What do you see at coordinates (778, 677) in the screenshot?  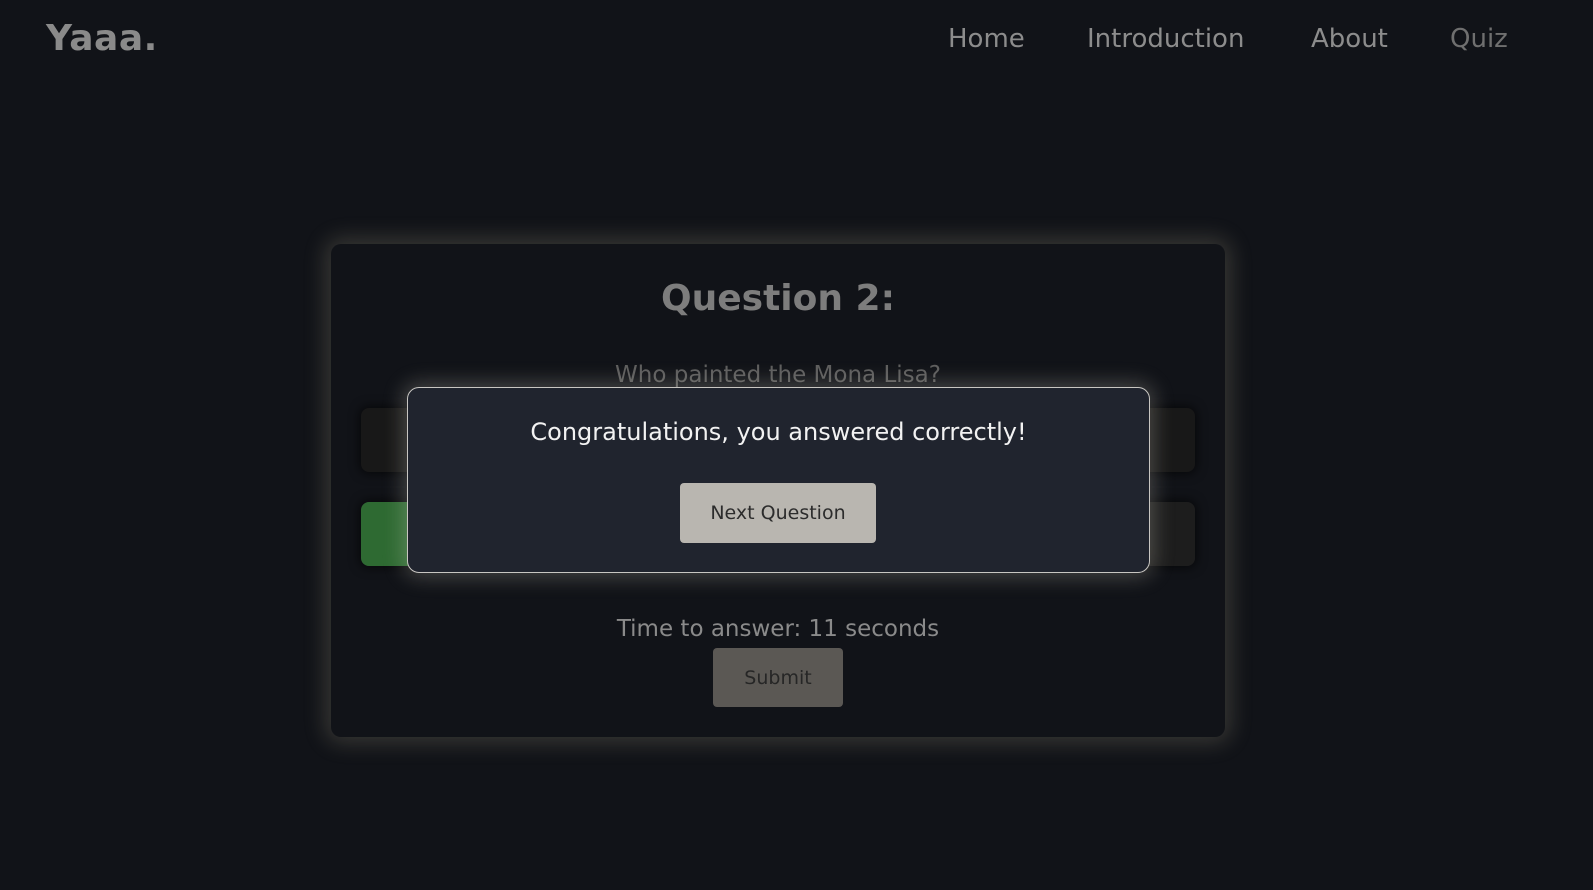 I see `submit-button: Submit` at bounding box center [778, 677].